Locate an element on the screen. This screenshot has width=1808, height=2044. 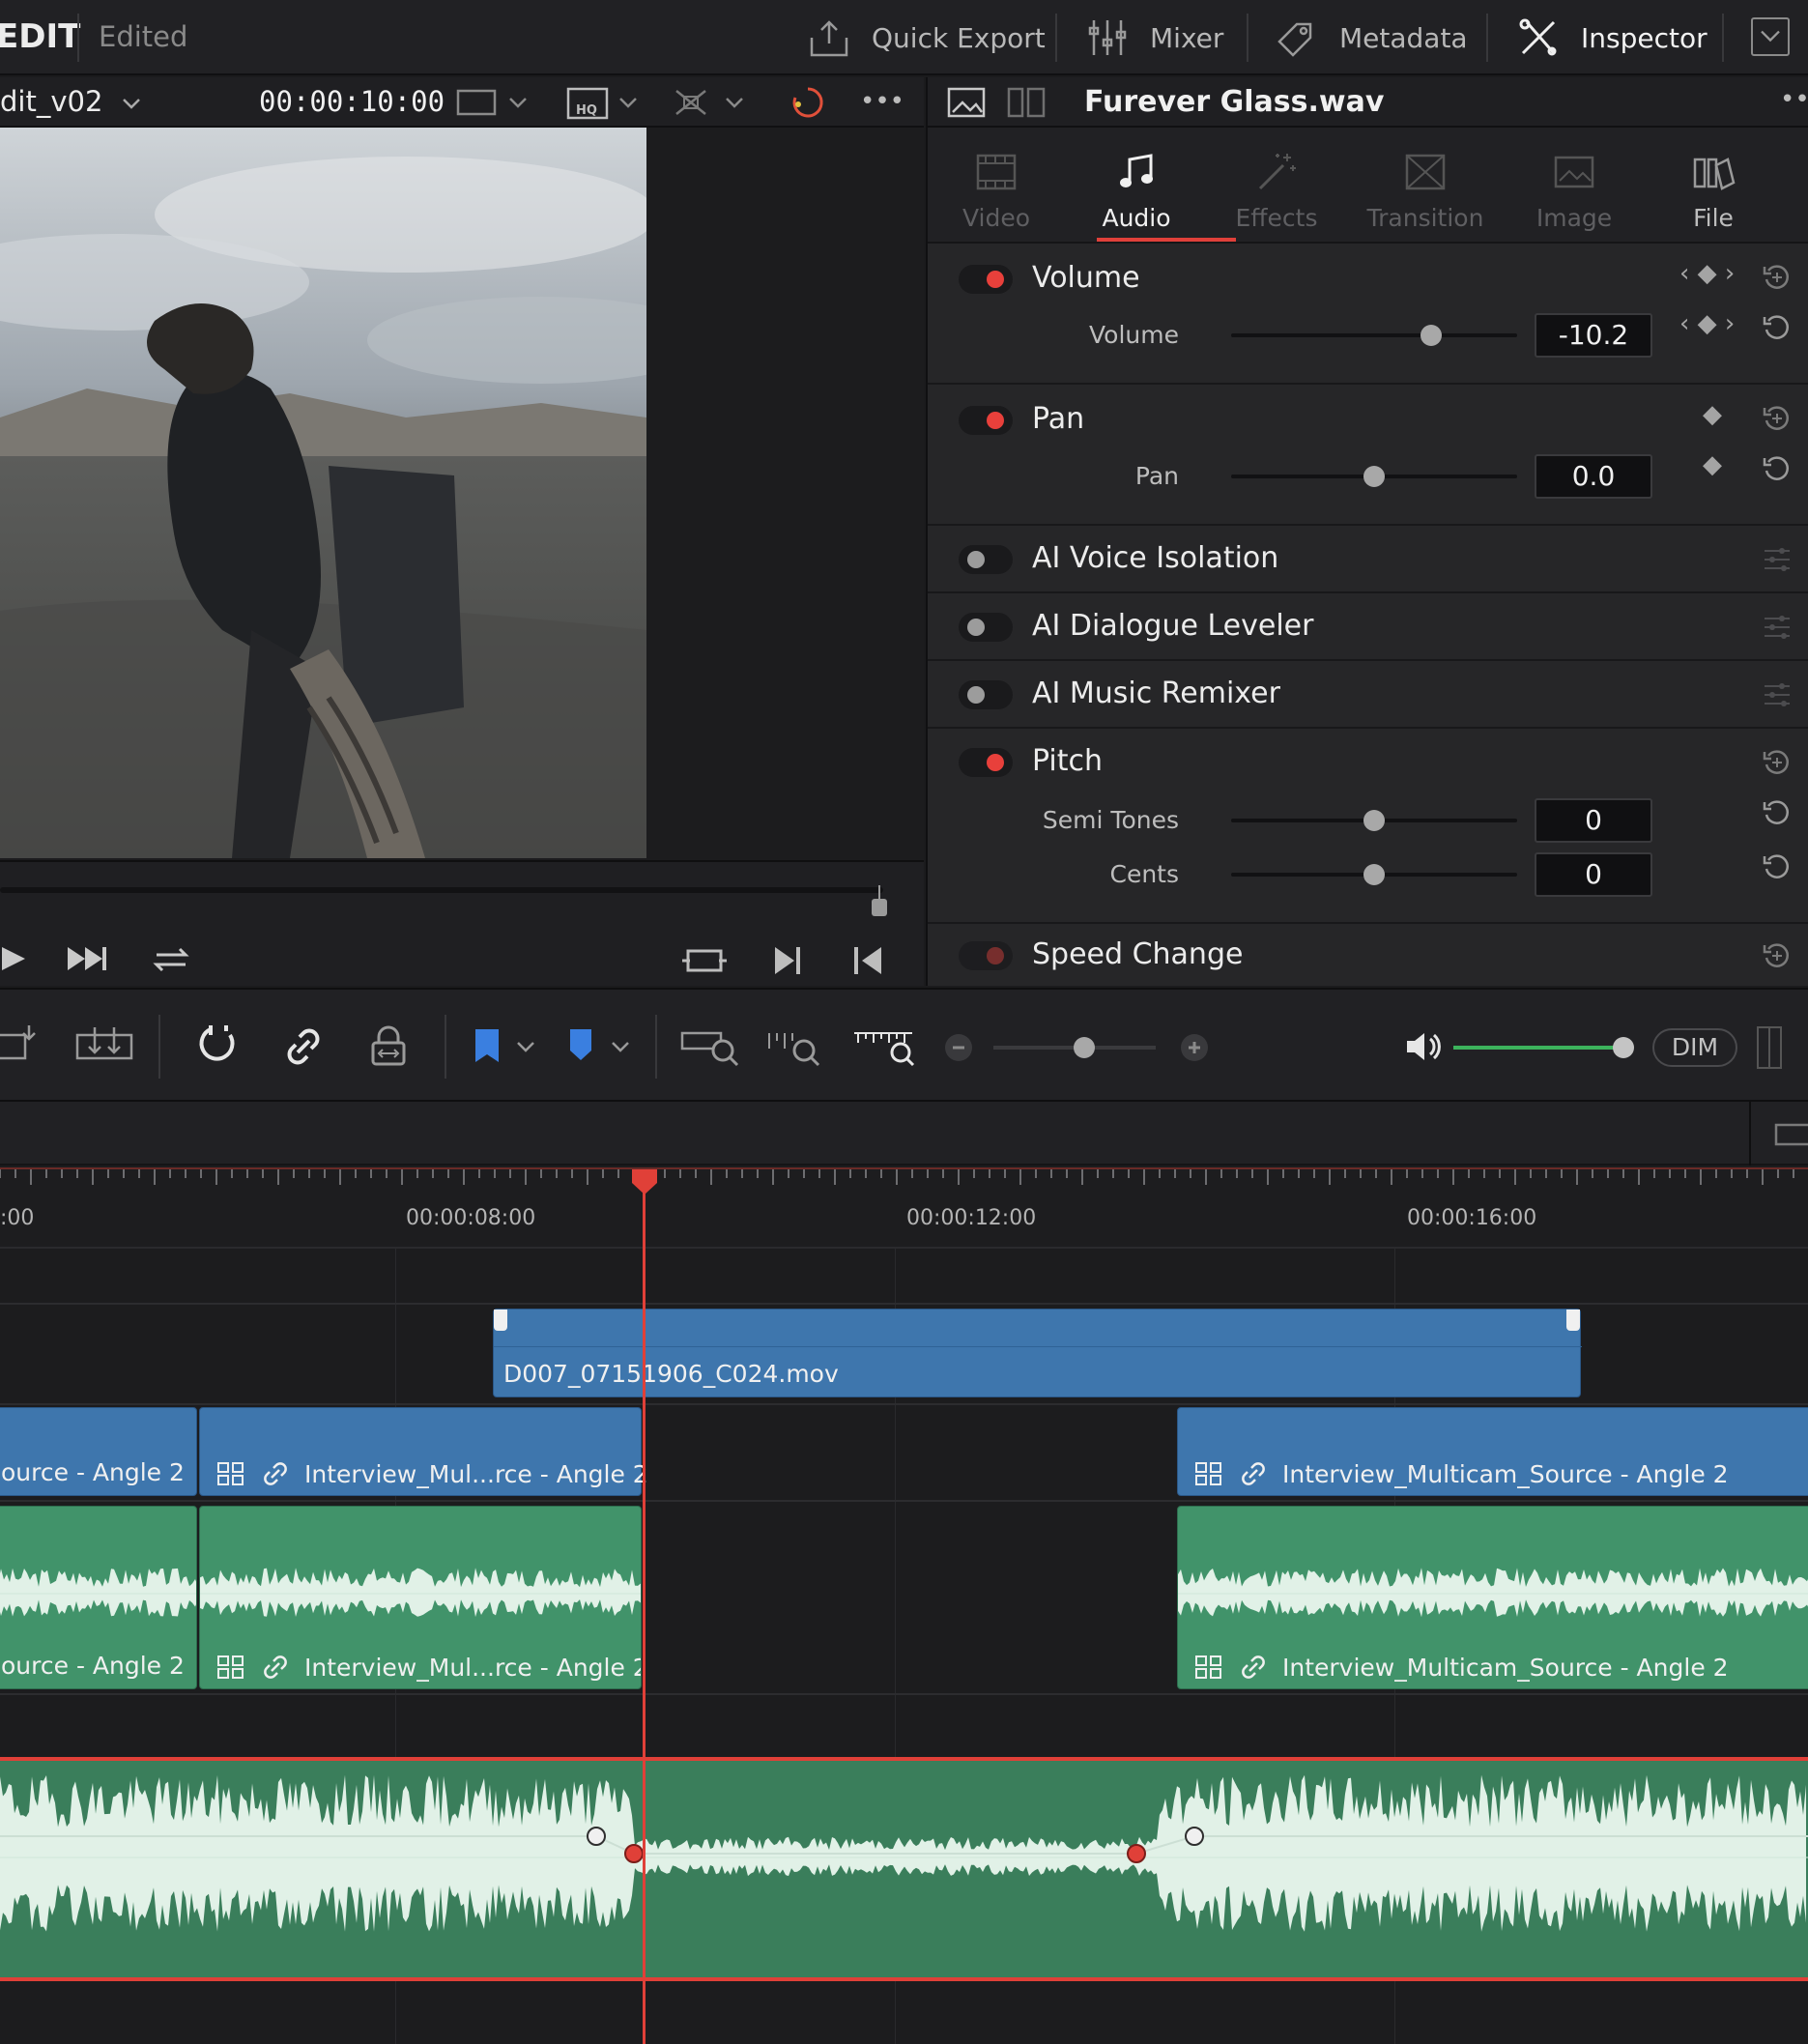
pan-param-reset-button is located at coordinates (1777, 470).